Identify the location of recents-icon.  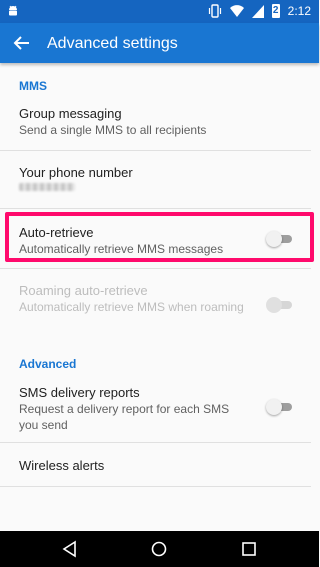
(249, 549).